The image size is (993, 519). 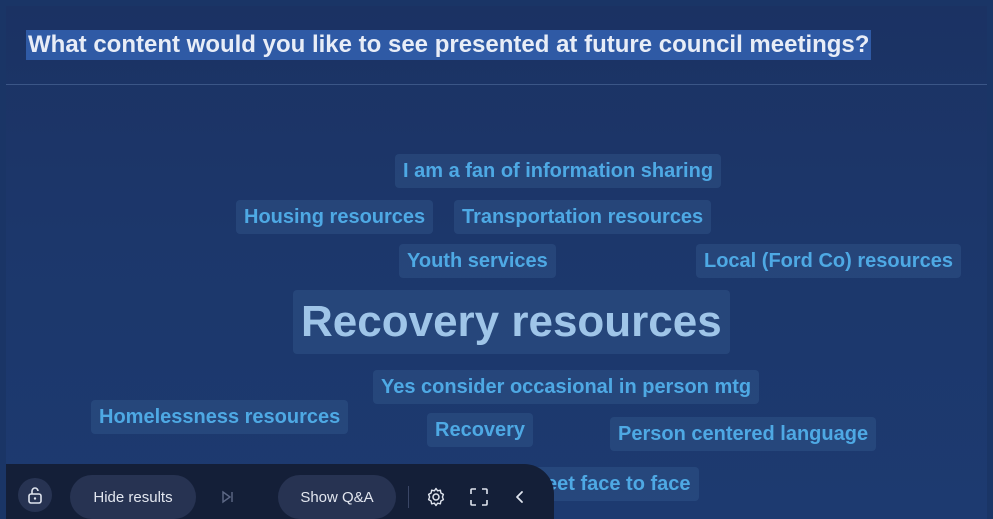 I want to click on word-cloud-item: Local (Ford Co) resources, so click(x=828, y=261).